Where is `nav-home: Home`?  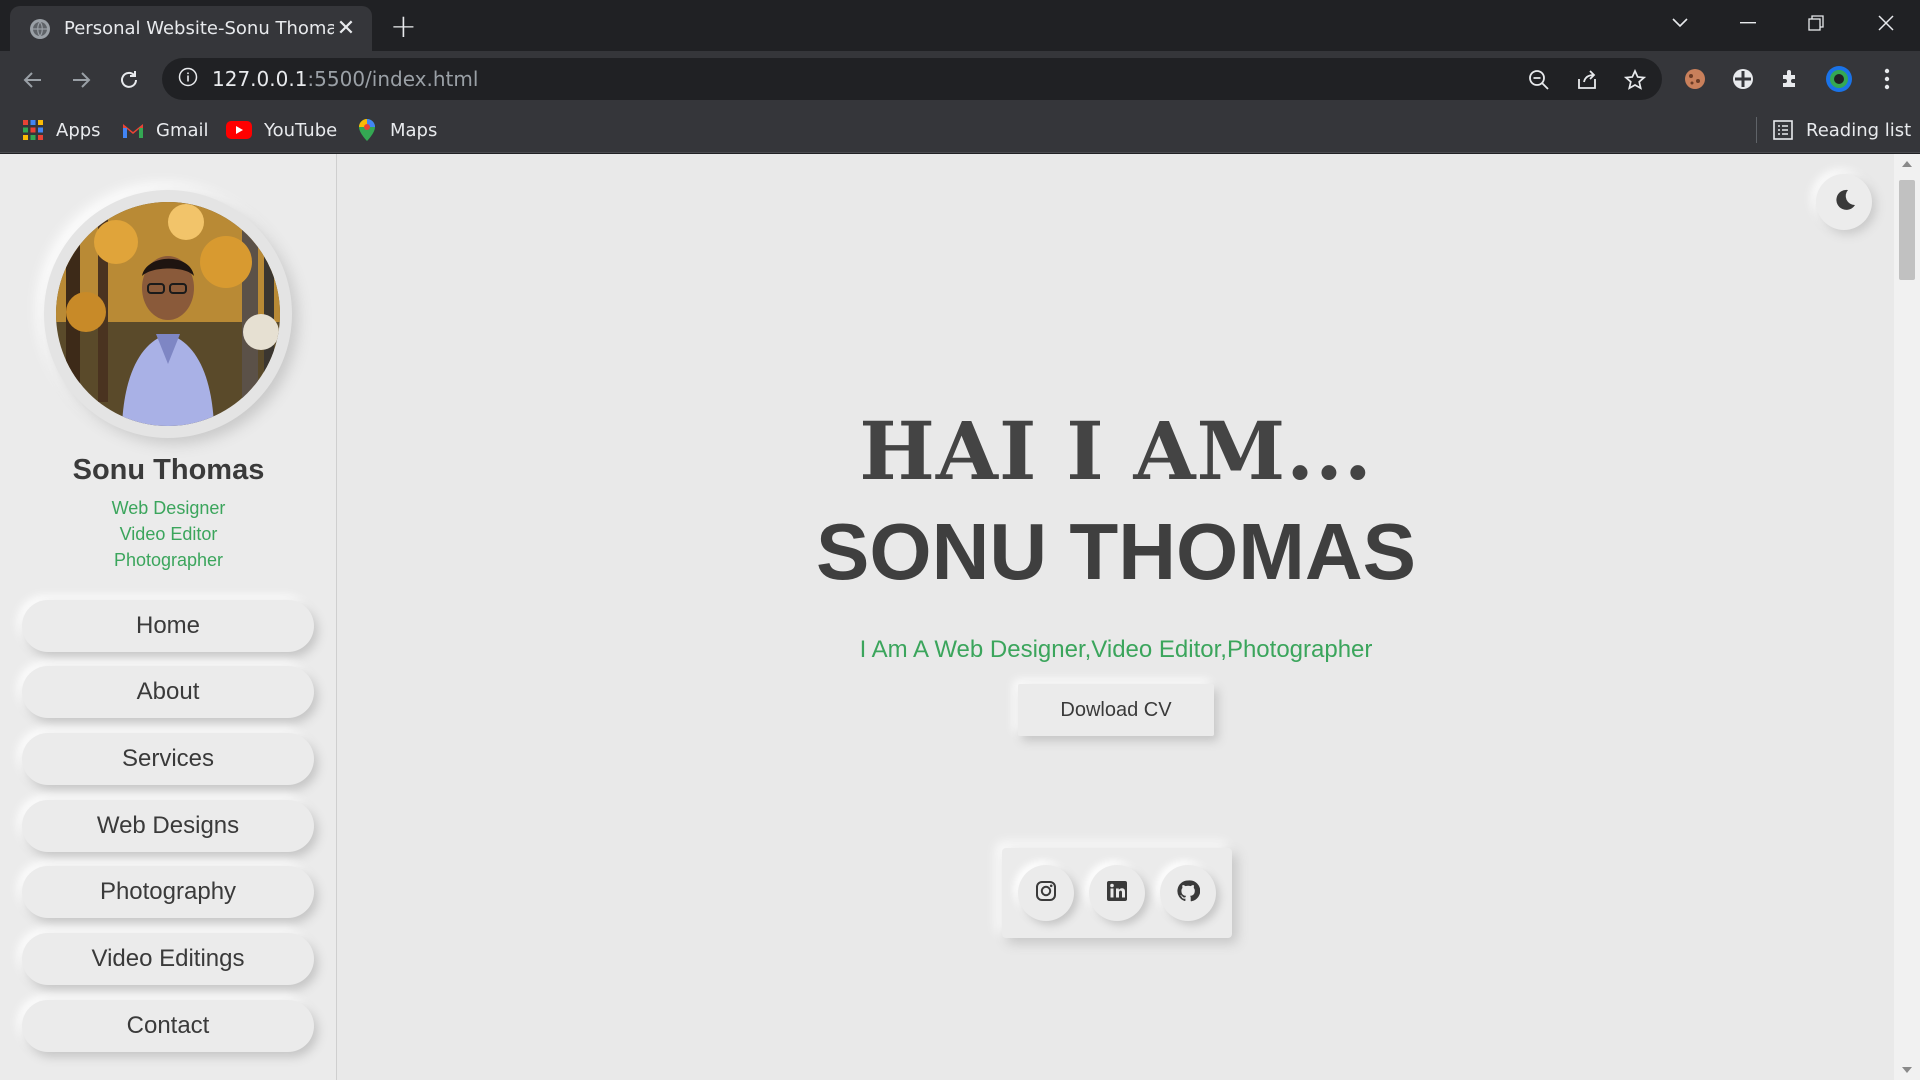
nav-home: Home is located at coordinates (168, 626).